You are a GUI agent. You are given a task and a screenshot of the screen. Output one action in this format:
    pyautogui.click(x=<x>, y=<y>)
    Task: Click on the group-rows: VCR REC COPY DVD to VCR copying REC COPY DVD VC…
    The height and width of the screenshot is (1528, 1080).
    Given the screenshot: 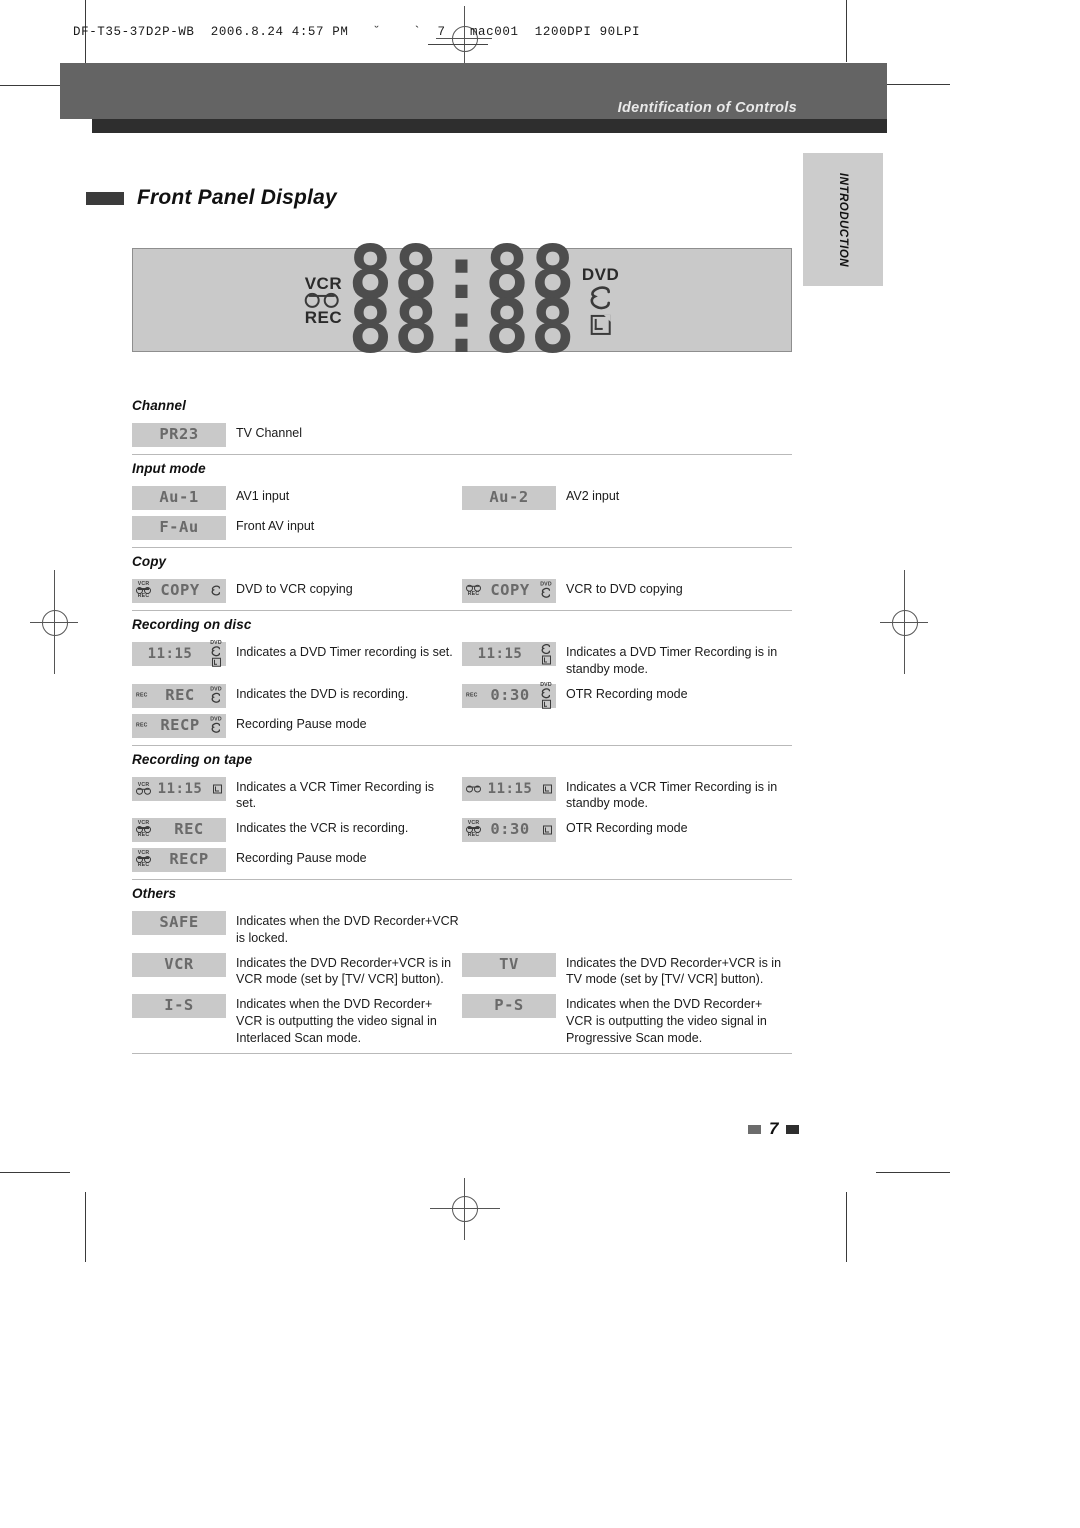 What is the action you would take?
    pyautogui.click(x=462, y=591)
    